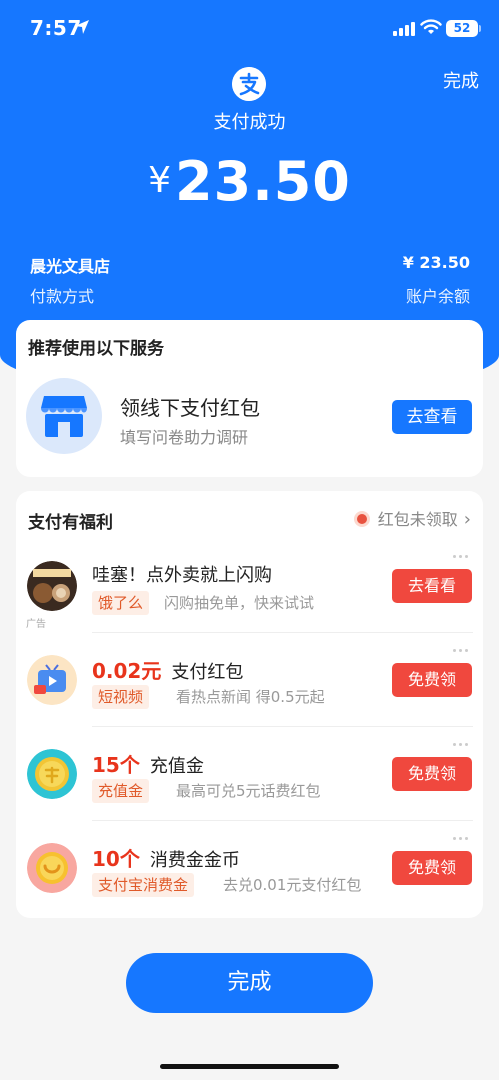 This screenshot has width=499, height=1080. I want to click on smile-coin-icon, so click(52, 868).